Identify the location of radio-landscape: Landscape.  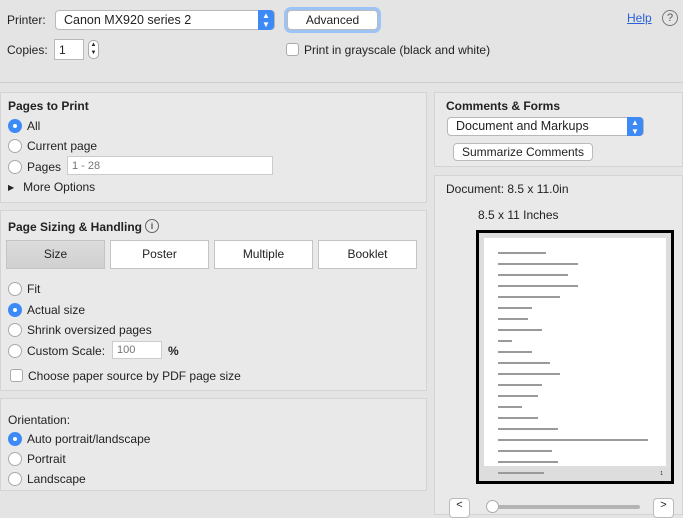
(47, 478).